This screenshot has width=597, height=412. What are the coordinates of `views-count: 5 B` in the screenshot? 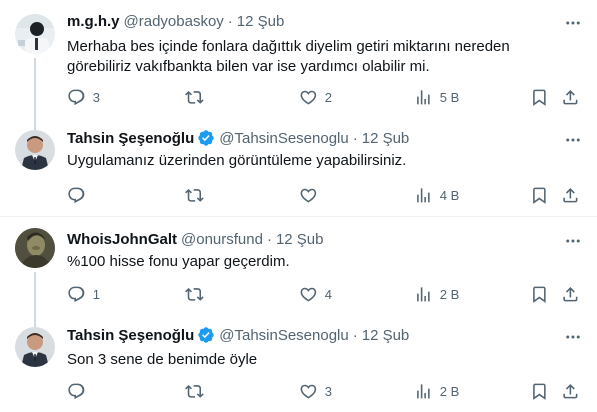 It's located at (449, 97).